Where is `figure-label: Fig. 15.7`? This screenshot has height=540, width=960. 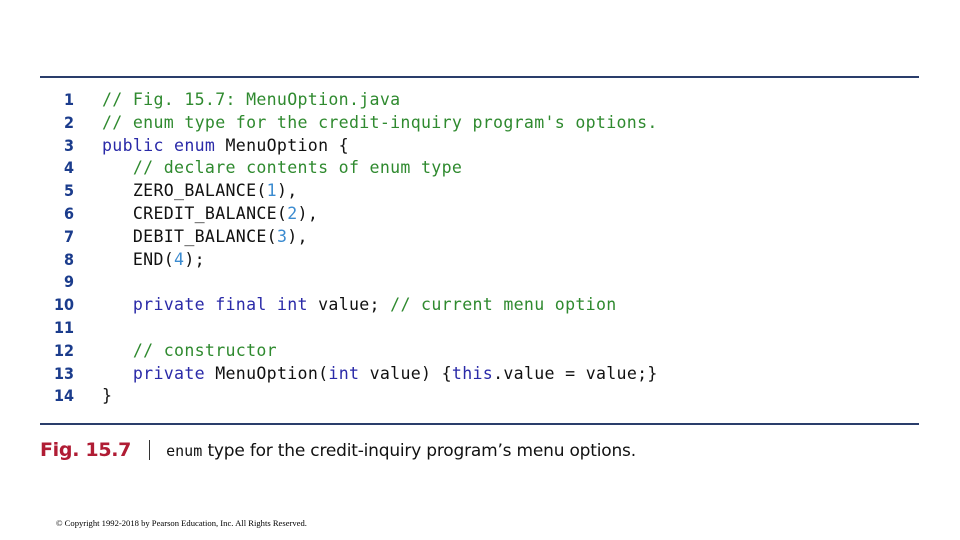
figure-label: Fig. 15.7 is located at coordinates (86, 450).